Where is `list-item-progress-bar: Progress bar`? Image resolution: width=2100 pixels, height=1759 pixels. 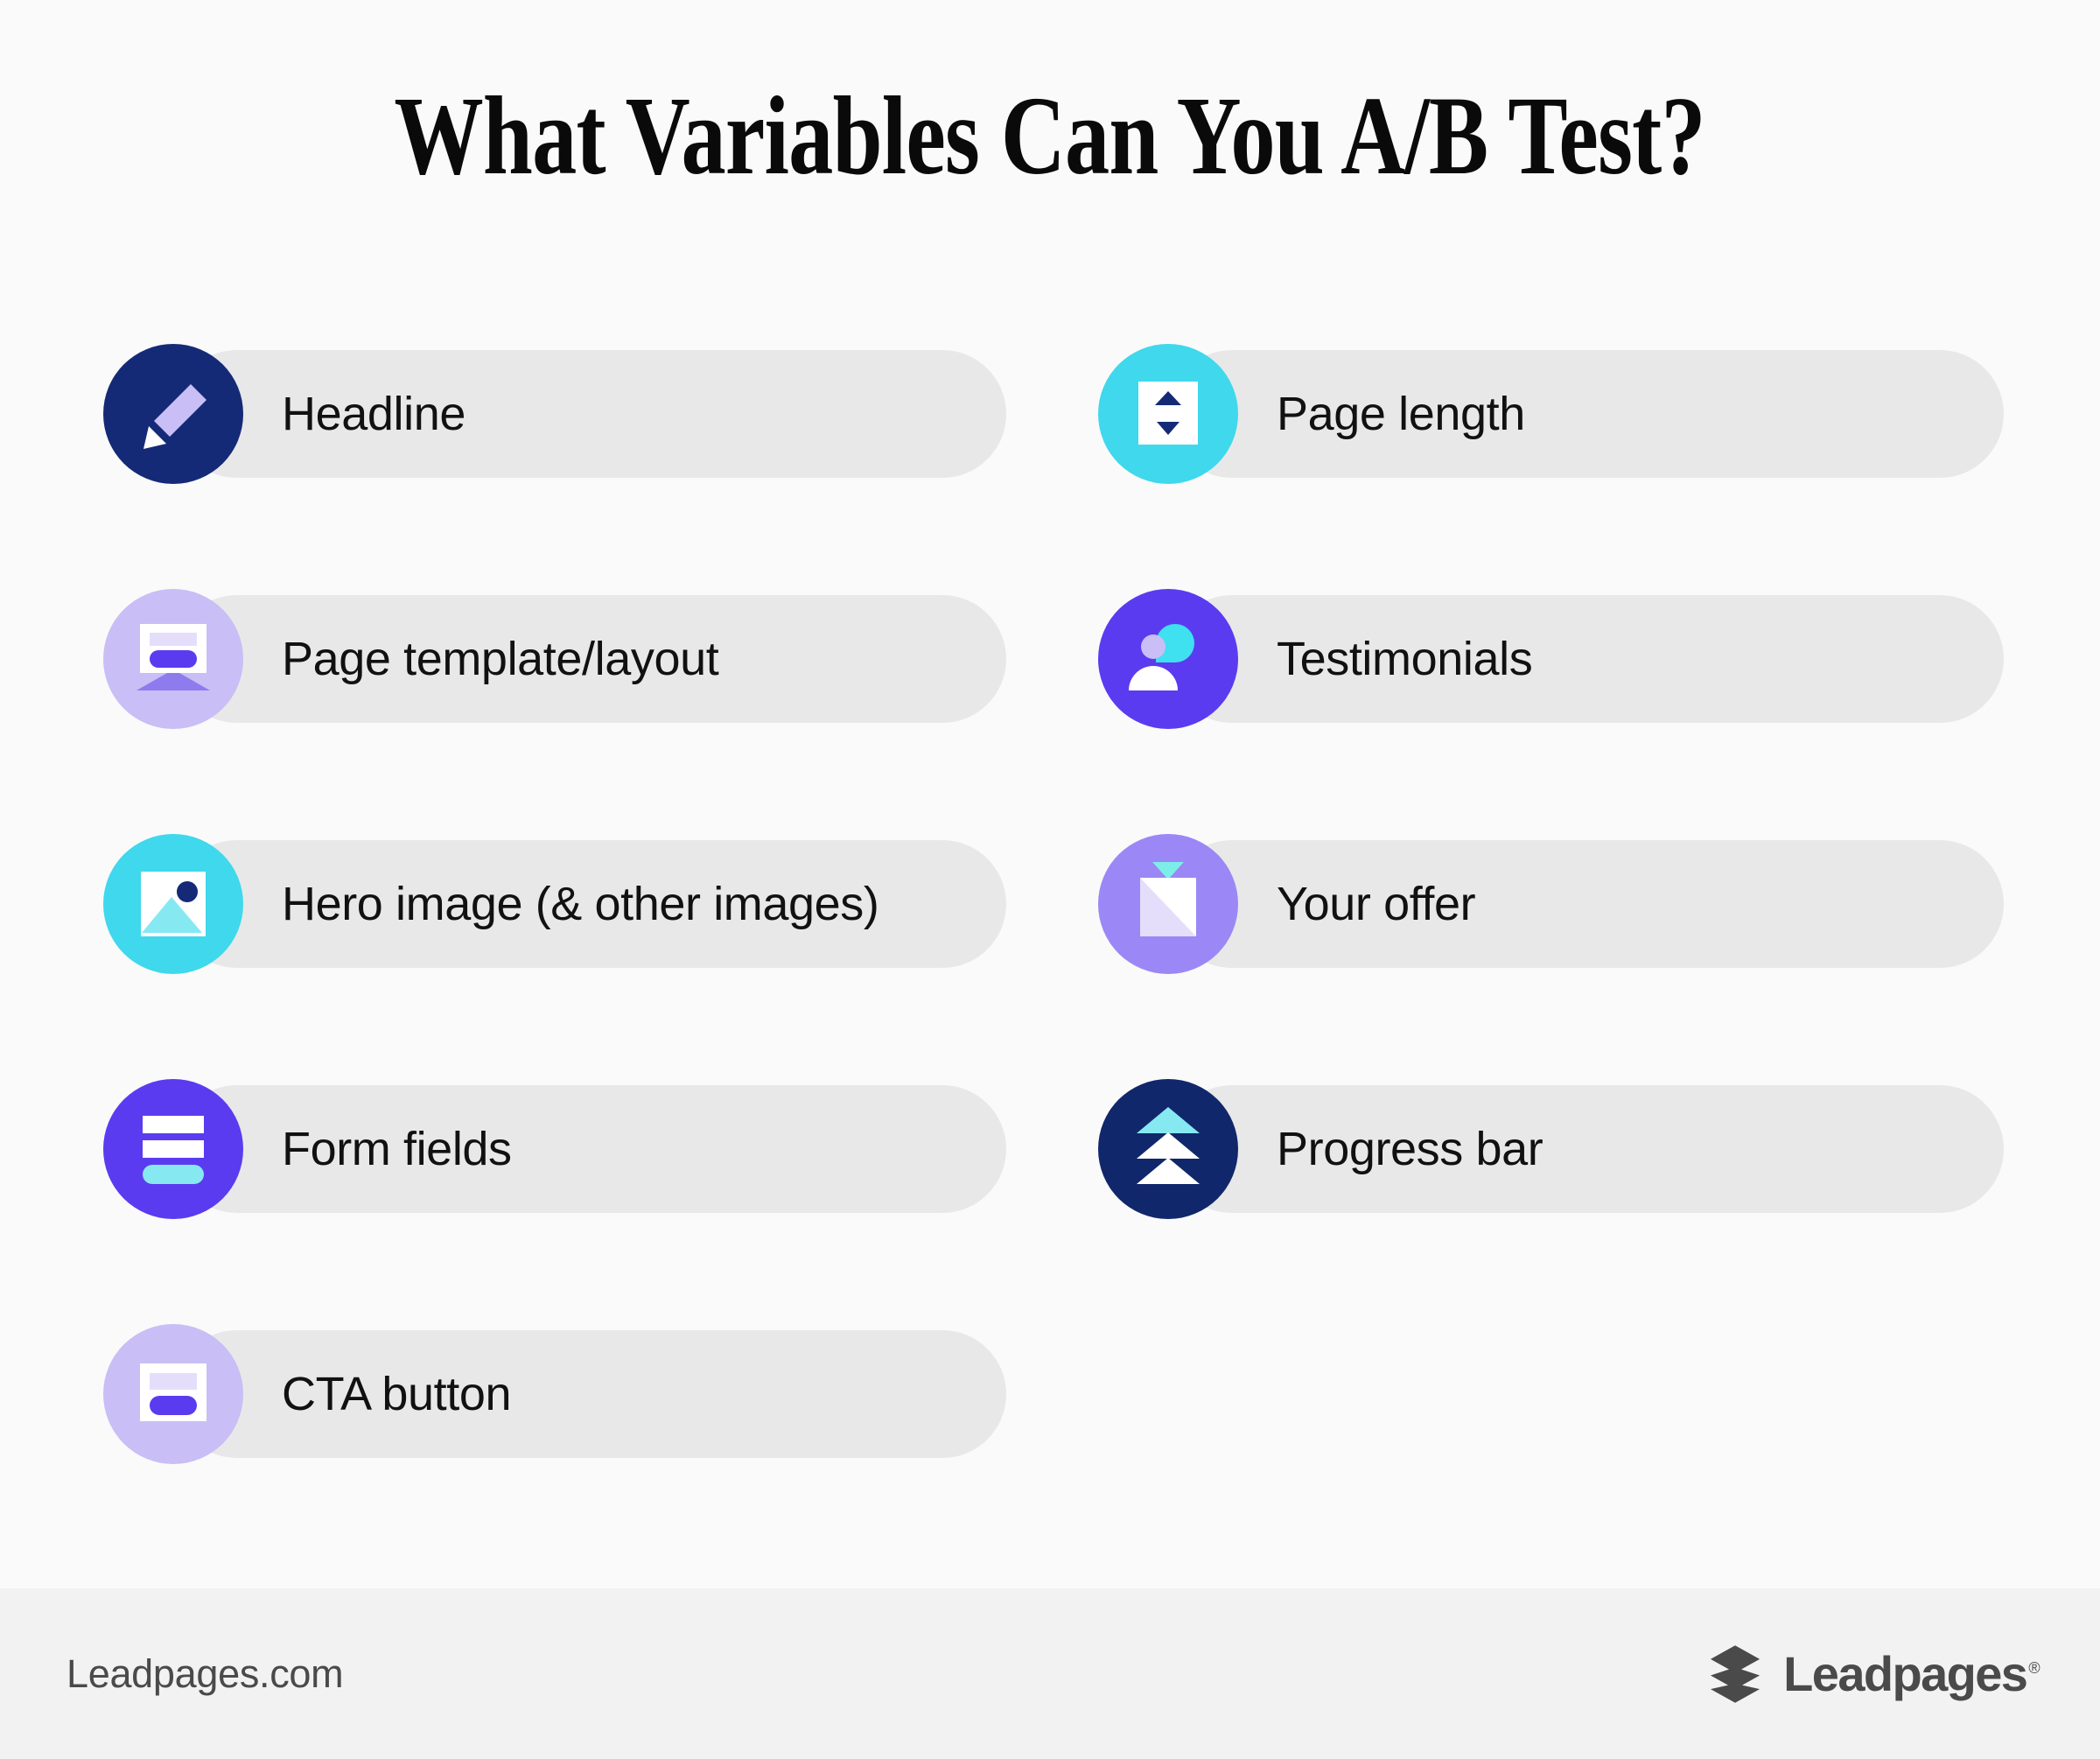
list-item-progress-bar: Progress bar is located at coordinates (1551, 1149).